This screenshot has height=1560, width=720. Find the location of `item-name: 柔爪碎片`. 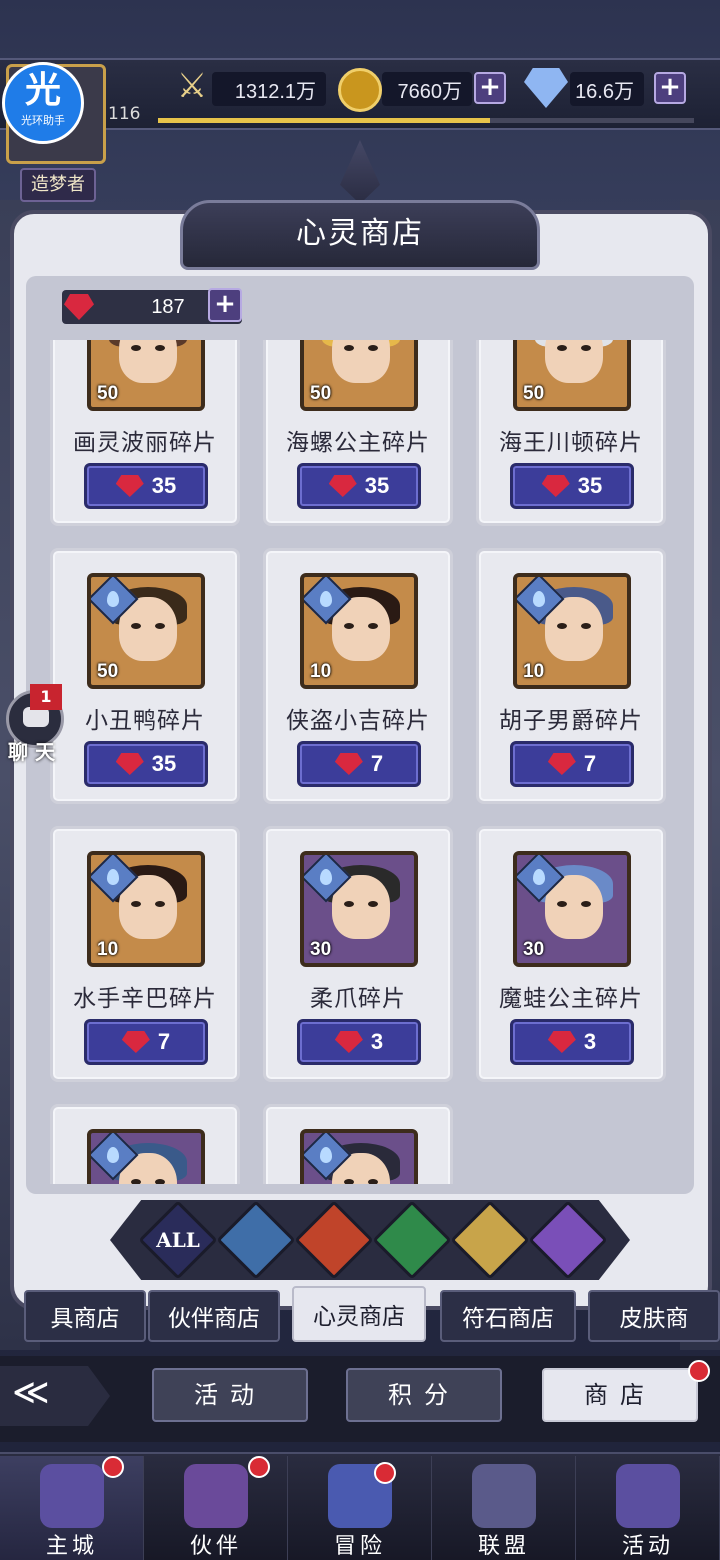

item-name: 柔爪碎片 is located at coordinates (358, 999).